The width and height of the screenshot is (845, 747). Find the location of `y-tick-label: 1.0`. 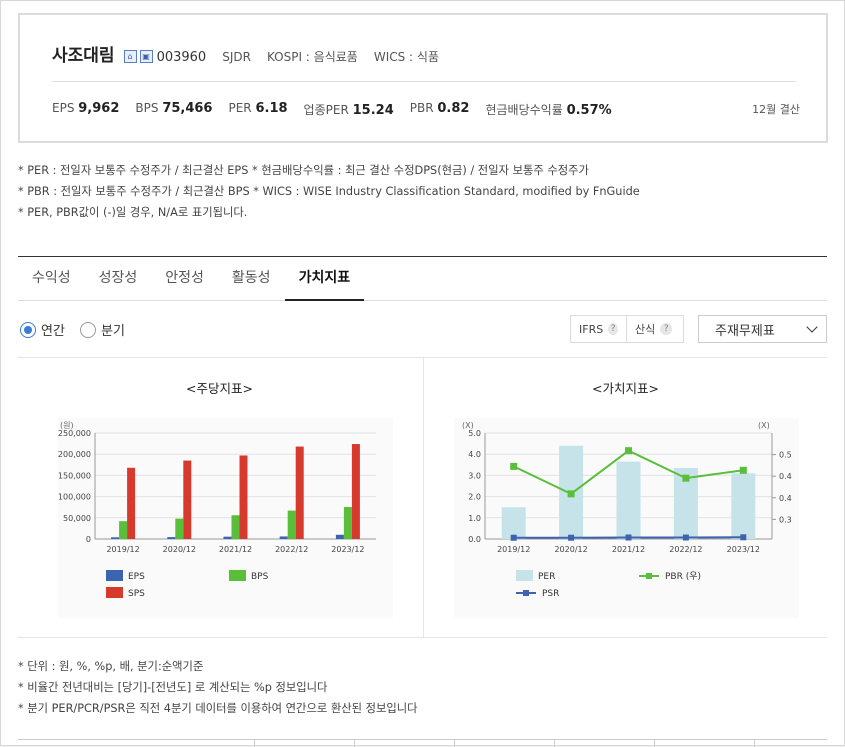

y-tick-label: 1.0 is located at coordinates (474, 518).